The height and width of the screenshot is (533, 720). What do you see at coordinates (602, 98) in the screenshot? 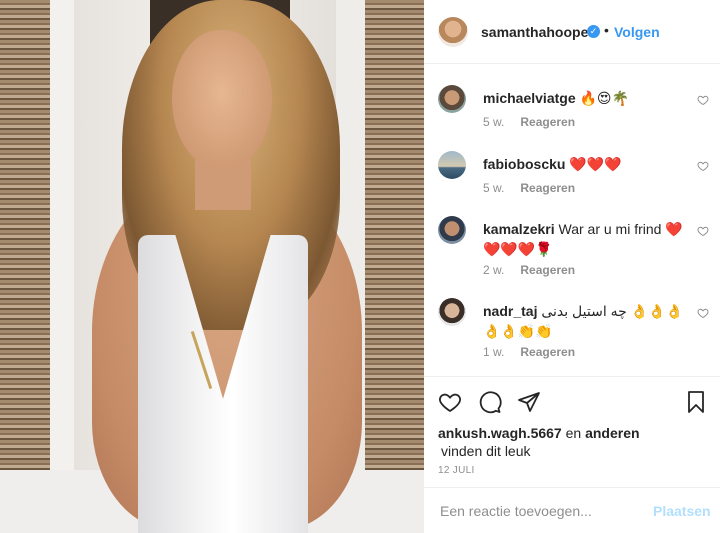
I see `comment-body: 🔥😍🌴` at bounding box center [602, 98].